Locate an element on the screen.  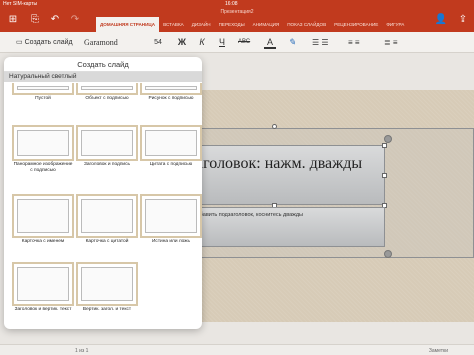
new-slide-button: ▭ Создать слайд is located at coordinates (46, 42).